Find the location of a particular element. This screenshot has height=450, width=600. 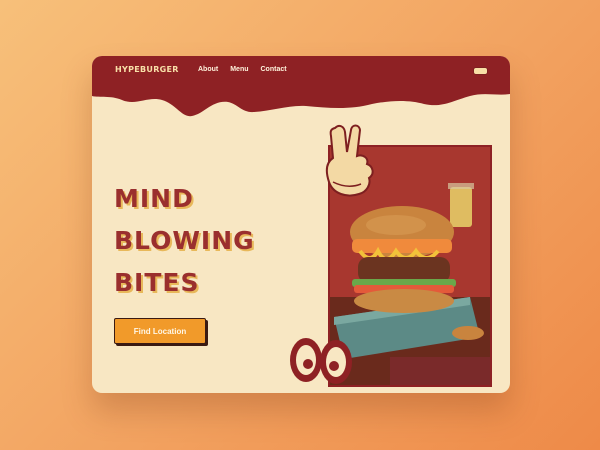

hero-headline: MIND BLOWING BITES is located at coordinates (184, 241).